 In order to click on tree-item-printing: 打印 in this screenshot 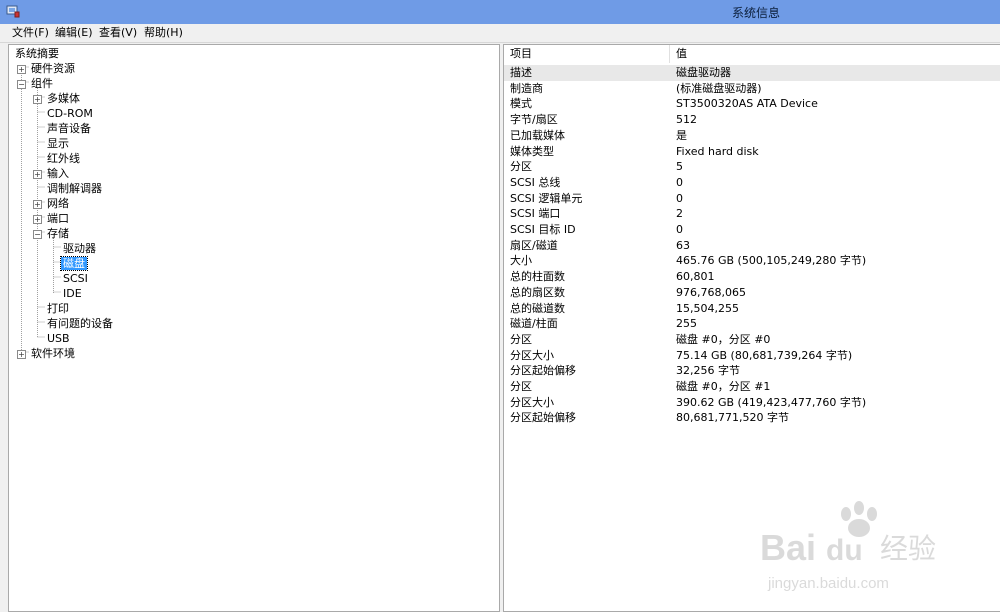, I will do `click(58, 309)`.